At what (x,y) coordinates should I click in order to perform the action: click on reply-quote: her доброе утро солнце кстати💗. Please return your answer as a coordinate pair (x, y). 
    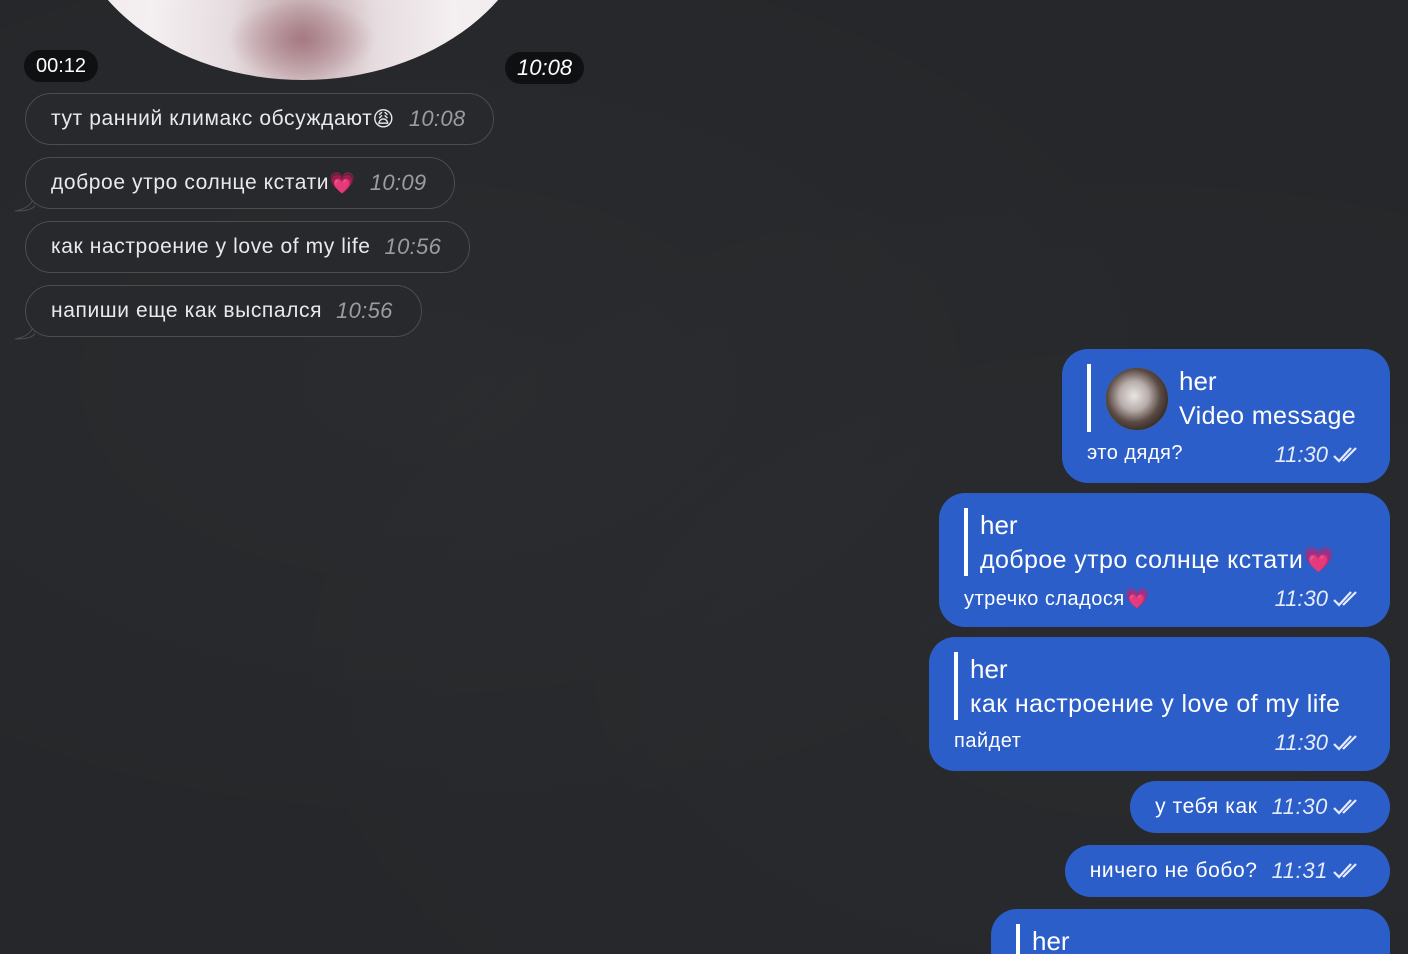
    Looking at the image, I should click on (1149, 542).